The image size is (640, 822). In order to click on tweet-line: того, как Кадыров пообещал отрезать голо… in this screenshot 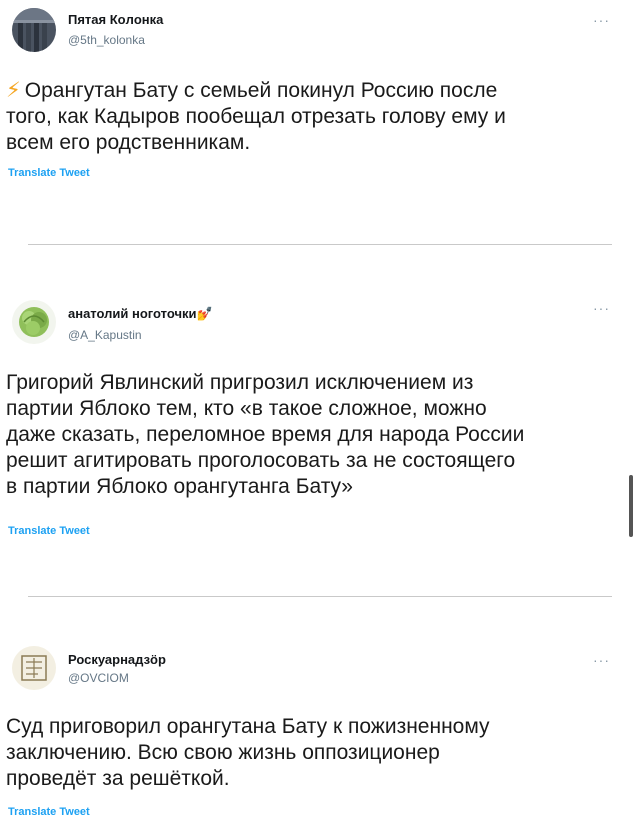, I will do `click(256, 116)`.